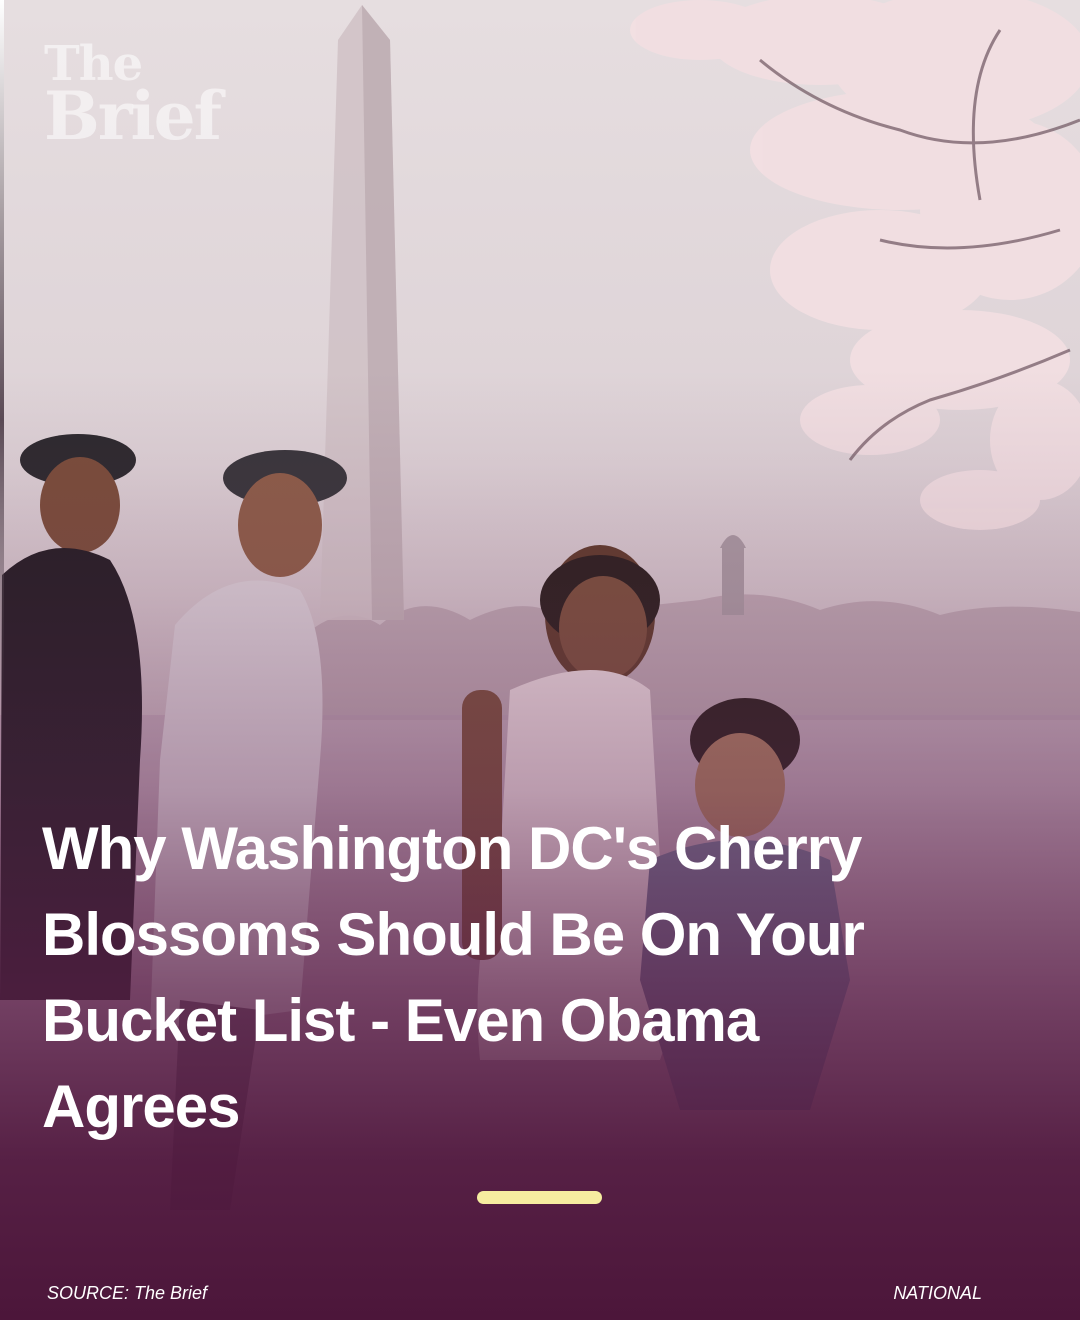  What do you see at coordinates (133, 116) in the screenshot?
I see `logo-line-2: Brief` at bounding box center [133, 116].